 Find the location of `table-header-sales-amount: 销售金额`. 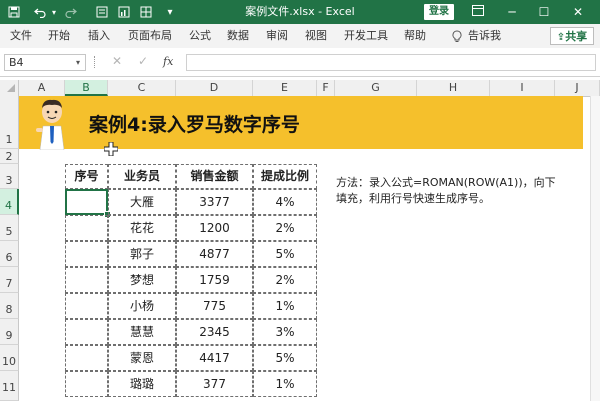

table-header-sales-amount: 销售金额 is located at coordinates (214, 176).